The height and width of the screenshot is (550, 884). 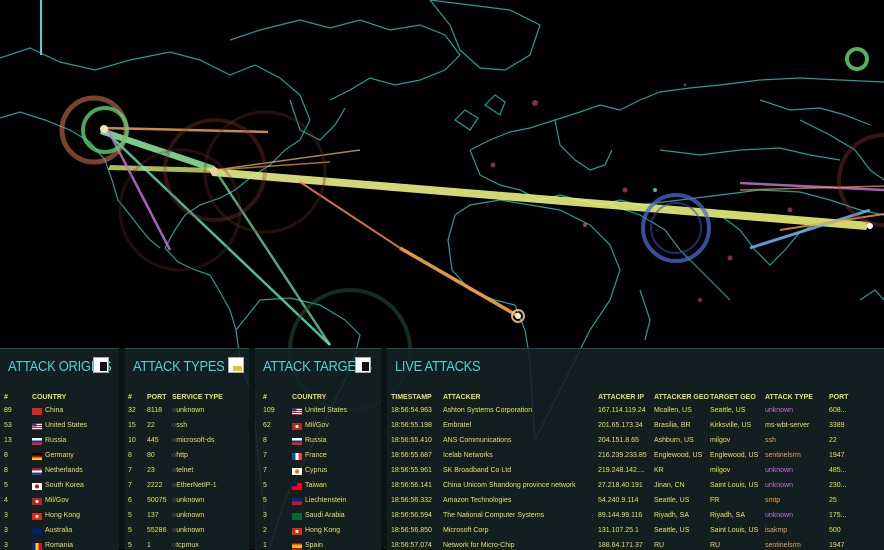 I want to click on service-type: ssh, so click(x=179, y=425).